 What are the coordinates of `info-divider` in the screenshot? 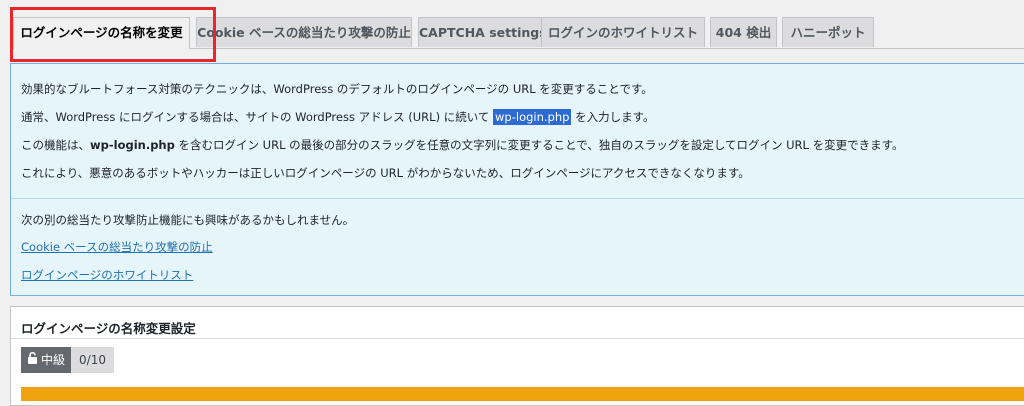 It's located at (517, 198).